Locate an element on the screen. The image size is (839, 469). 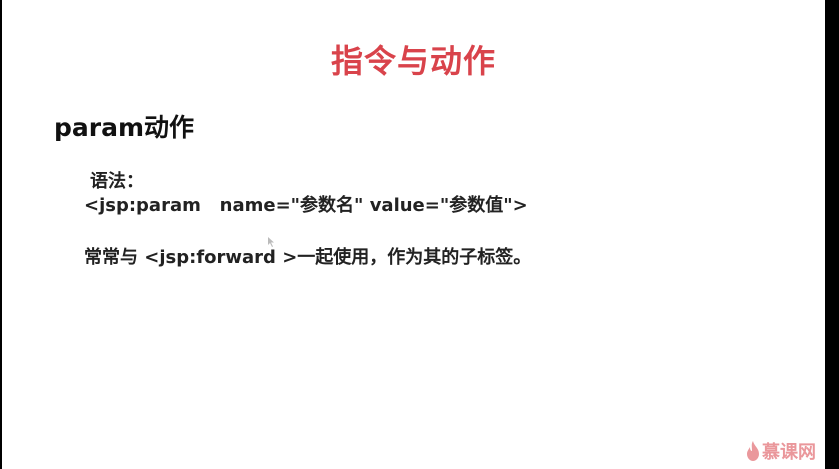
slide-title: 指令与动作 is located at coordinates (413, 61).